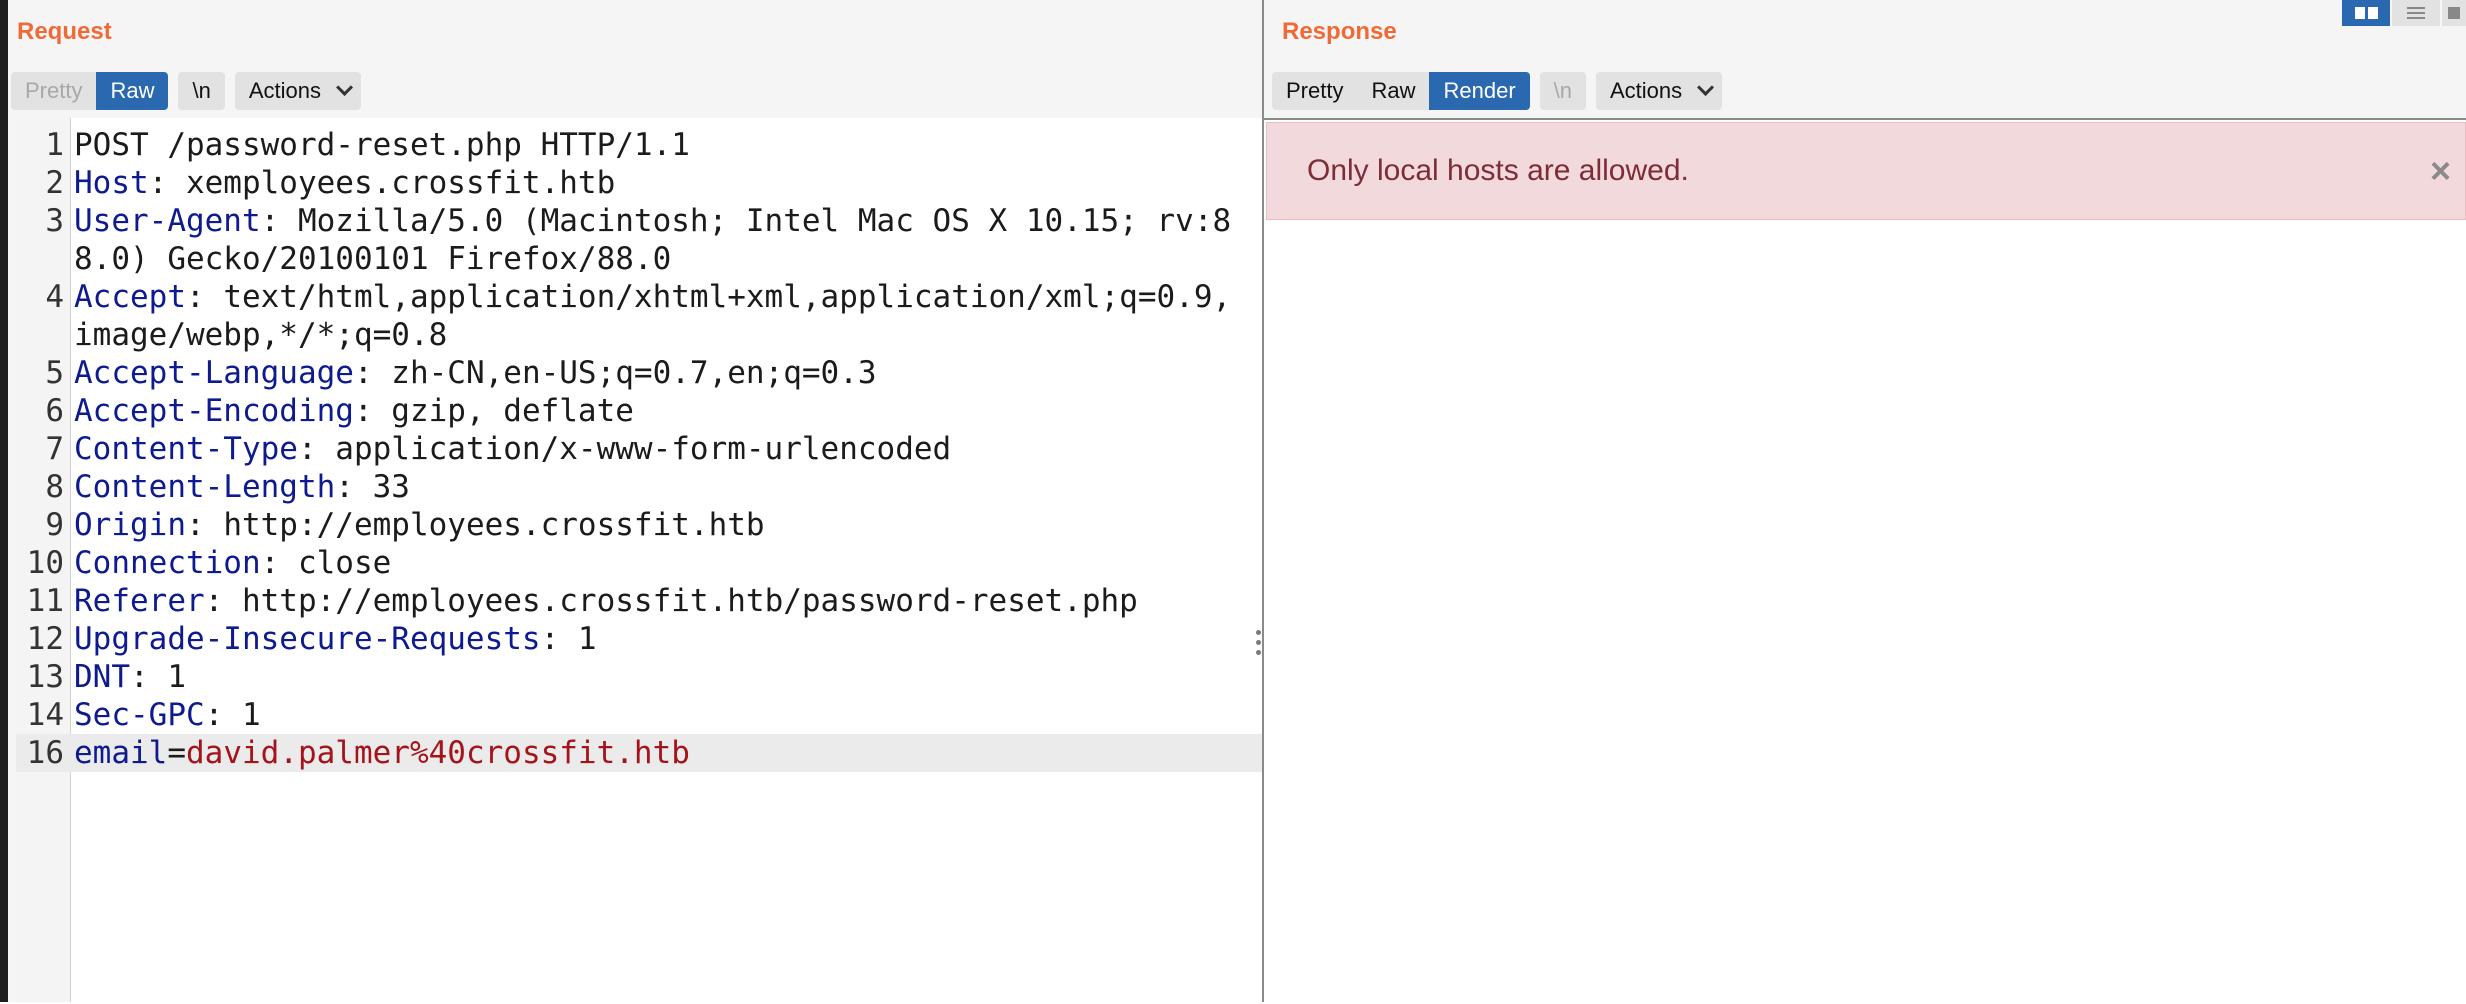 Image resolution: width=2466 pixels, height=1004 pixels. I want to click on code-line: 16 email=david.palmer%40crossfit.htb, so click(639, 753).